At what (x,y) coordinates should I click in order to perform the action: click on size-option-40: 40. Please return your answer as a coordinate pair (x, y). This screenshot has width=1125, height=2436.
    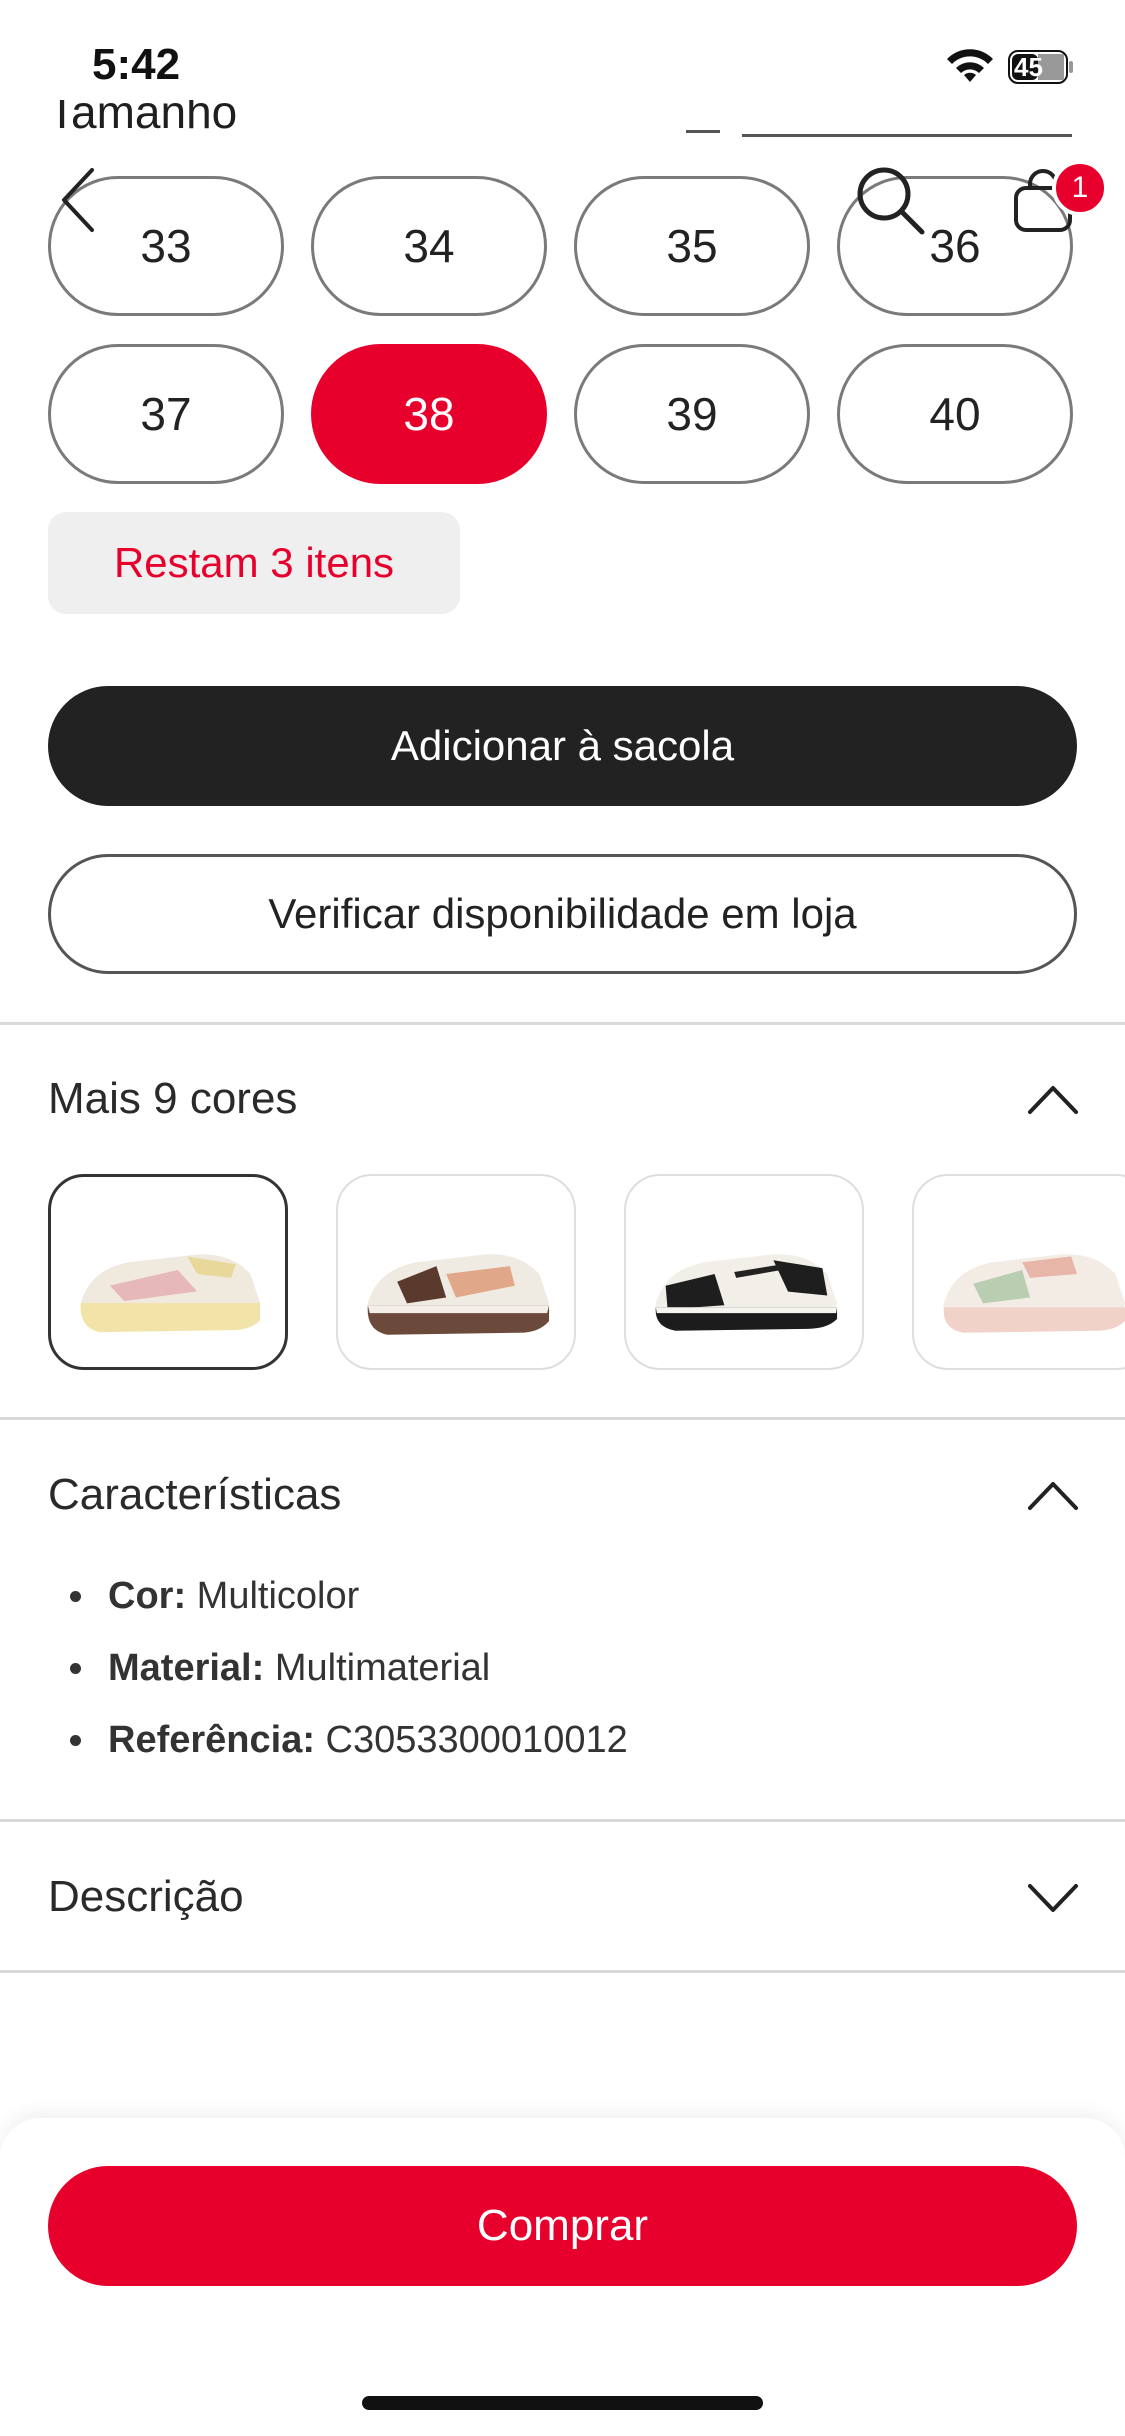
    Looking at the image, I should click on (955, 414).